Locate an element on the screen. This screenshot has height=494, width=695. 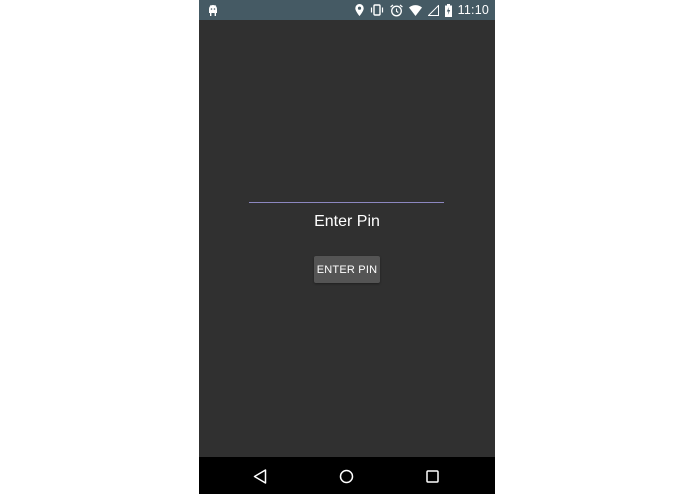
status-clock: 11:10 is located at coordinates (473, 10).